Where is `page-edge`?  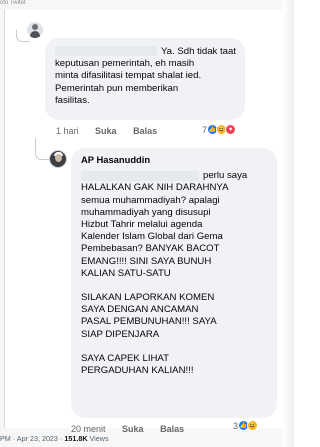
page-edge is located at coordinates (288, 223).